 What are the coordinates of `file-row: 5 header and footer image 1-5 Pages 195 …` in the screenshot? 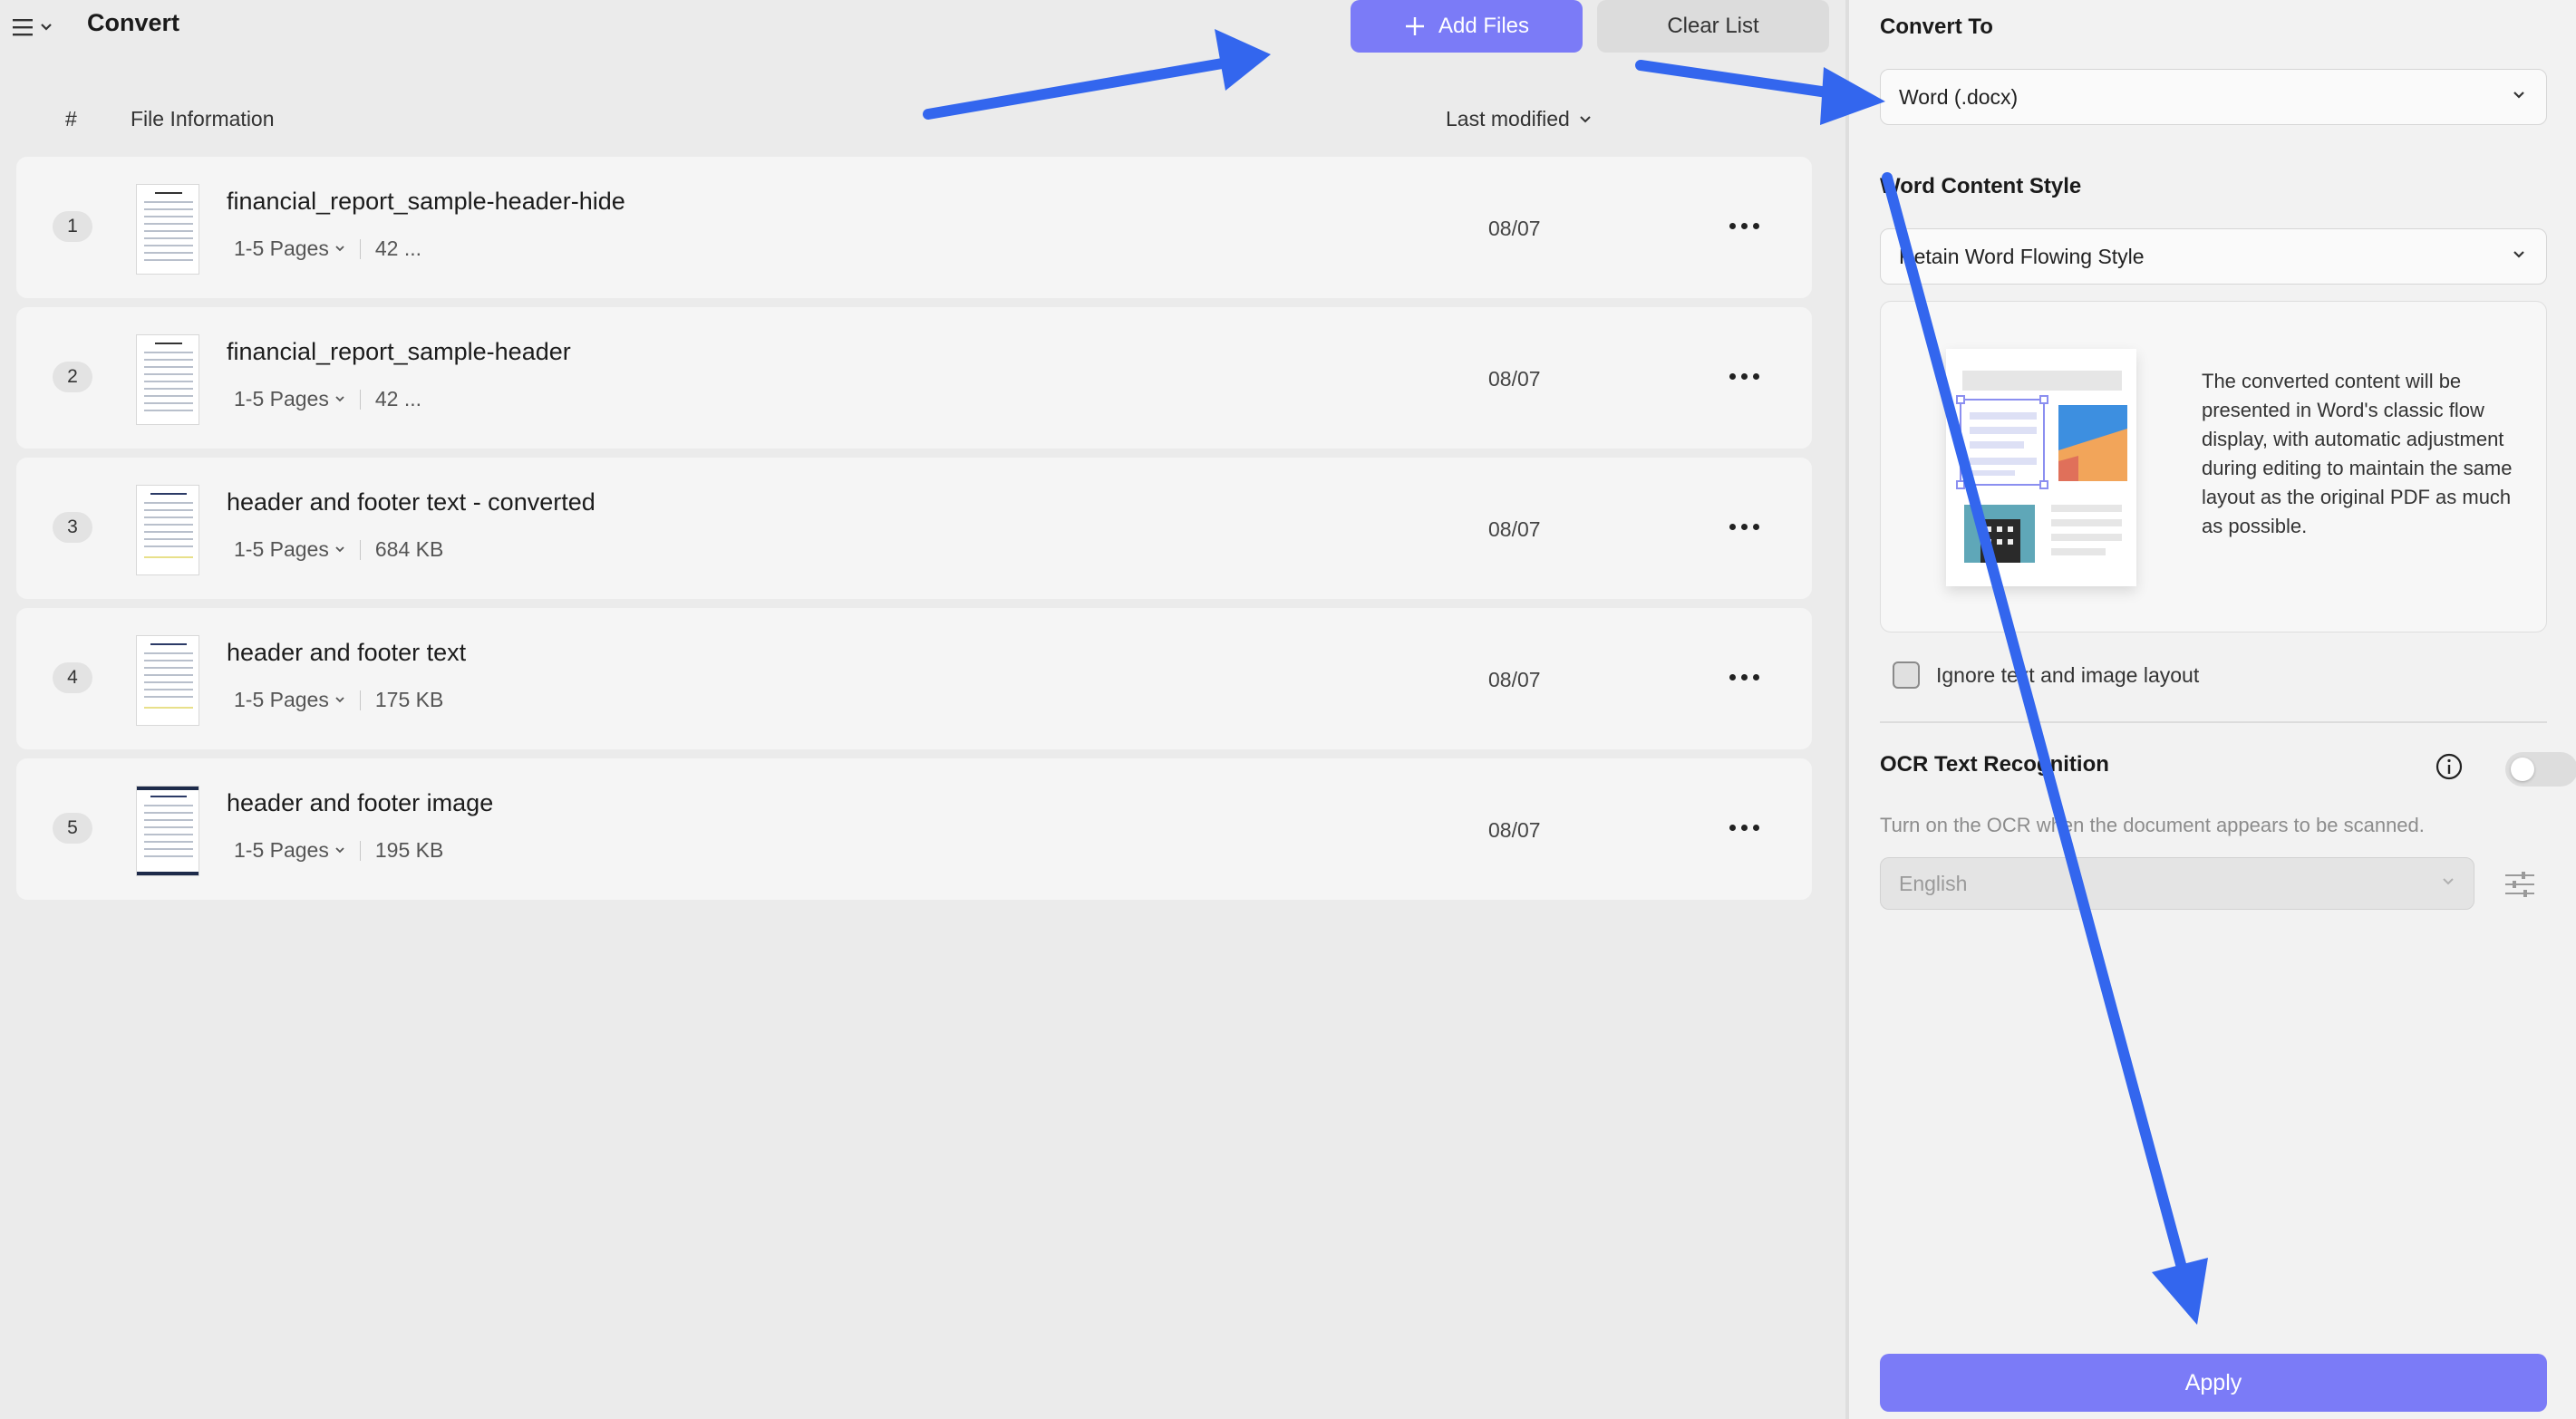 It's located at (914, 829).